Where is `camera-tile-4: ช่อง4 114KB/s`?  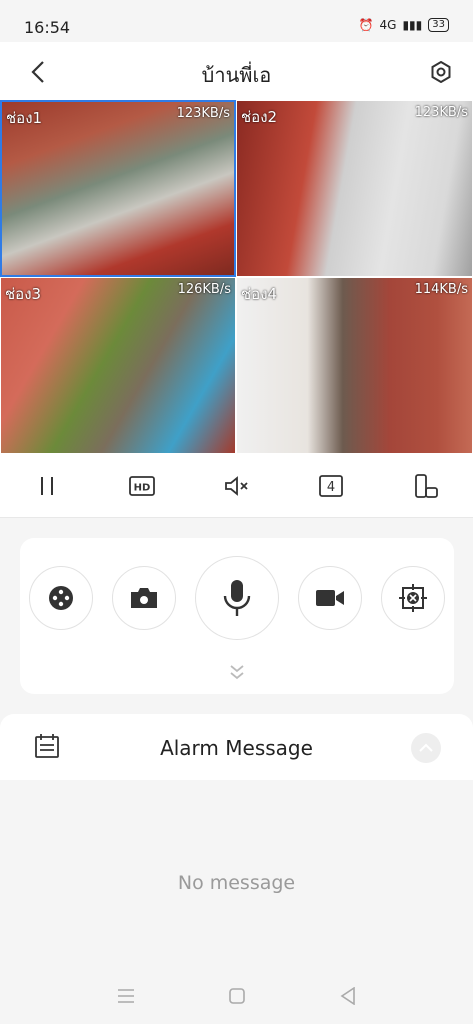 camera-tile-4: ช่อง4 114KB/s is located at coordinates (354, 365).